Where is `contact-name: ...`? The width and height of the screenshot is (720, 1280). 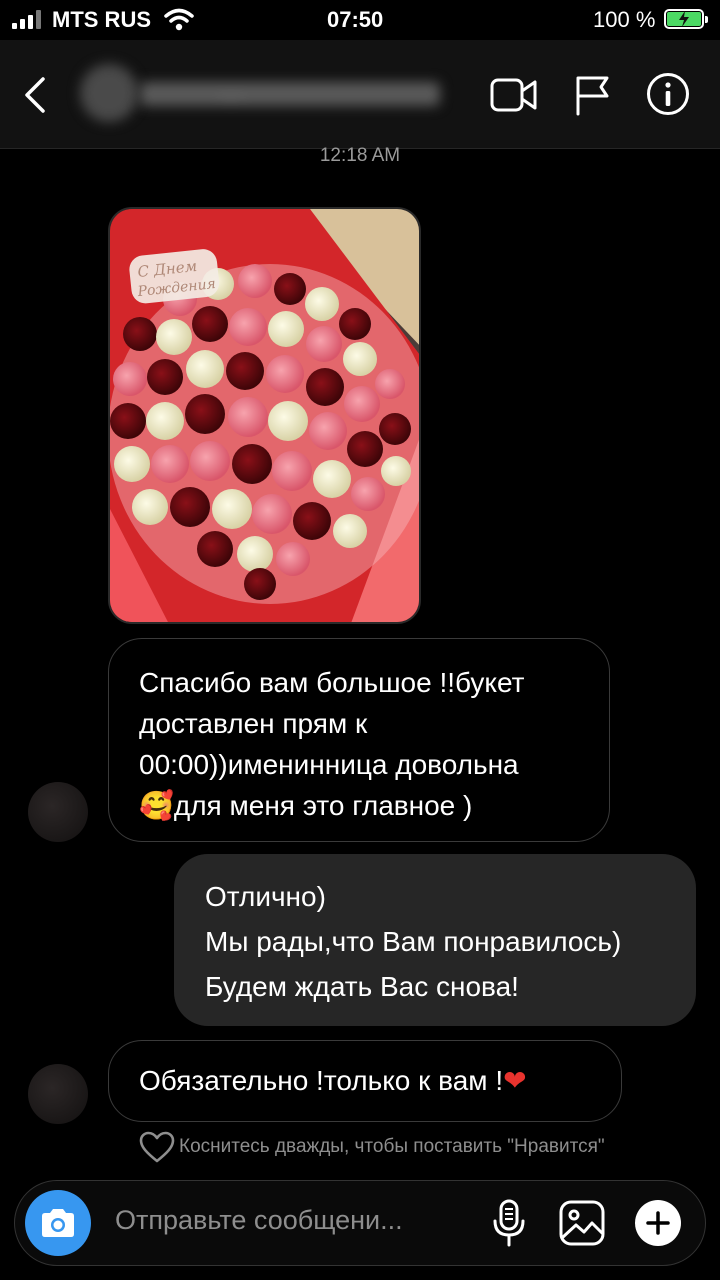 contact-name: ... is located at coordinates (290, 93).